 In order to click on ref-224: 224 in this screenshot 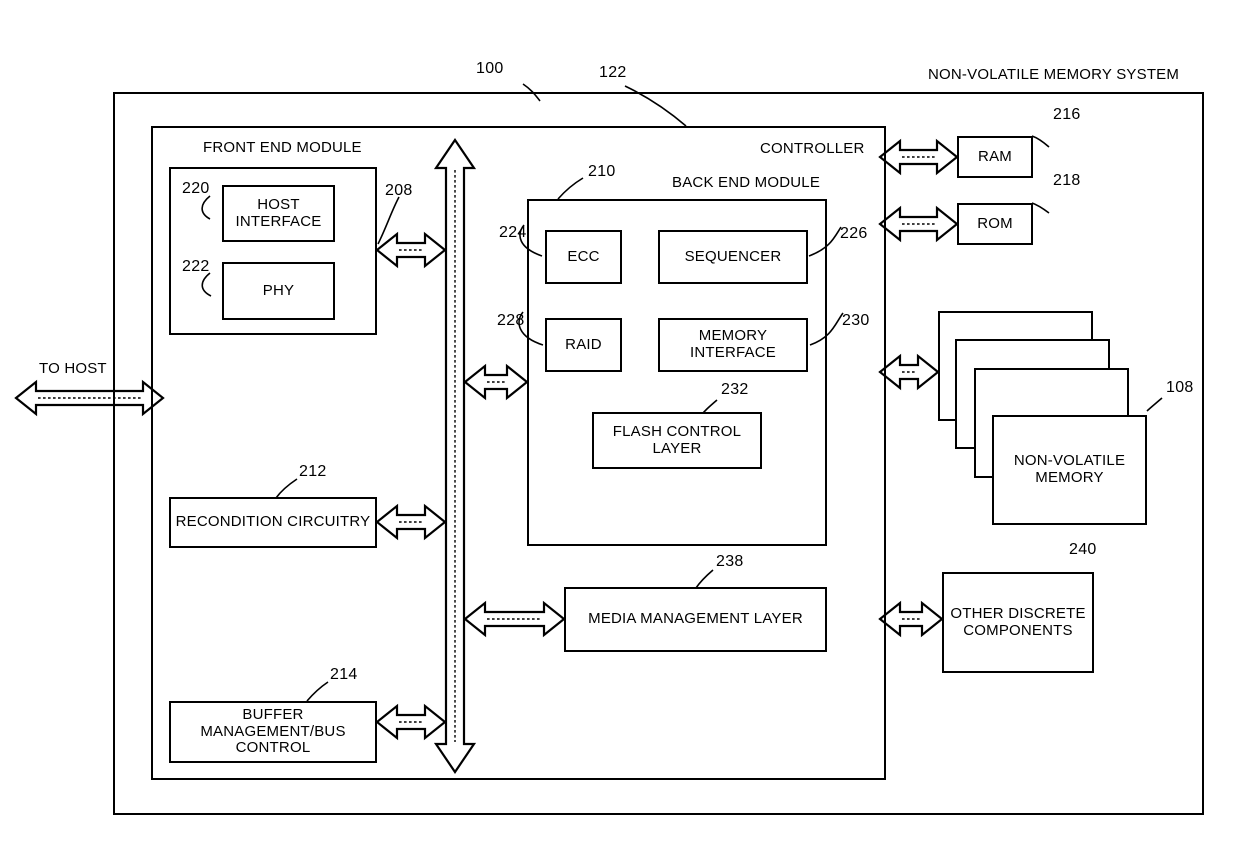, I will do `click(513, 232)`.